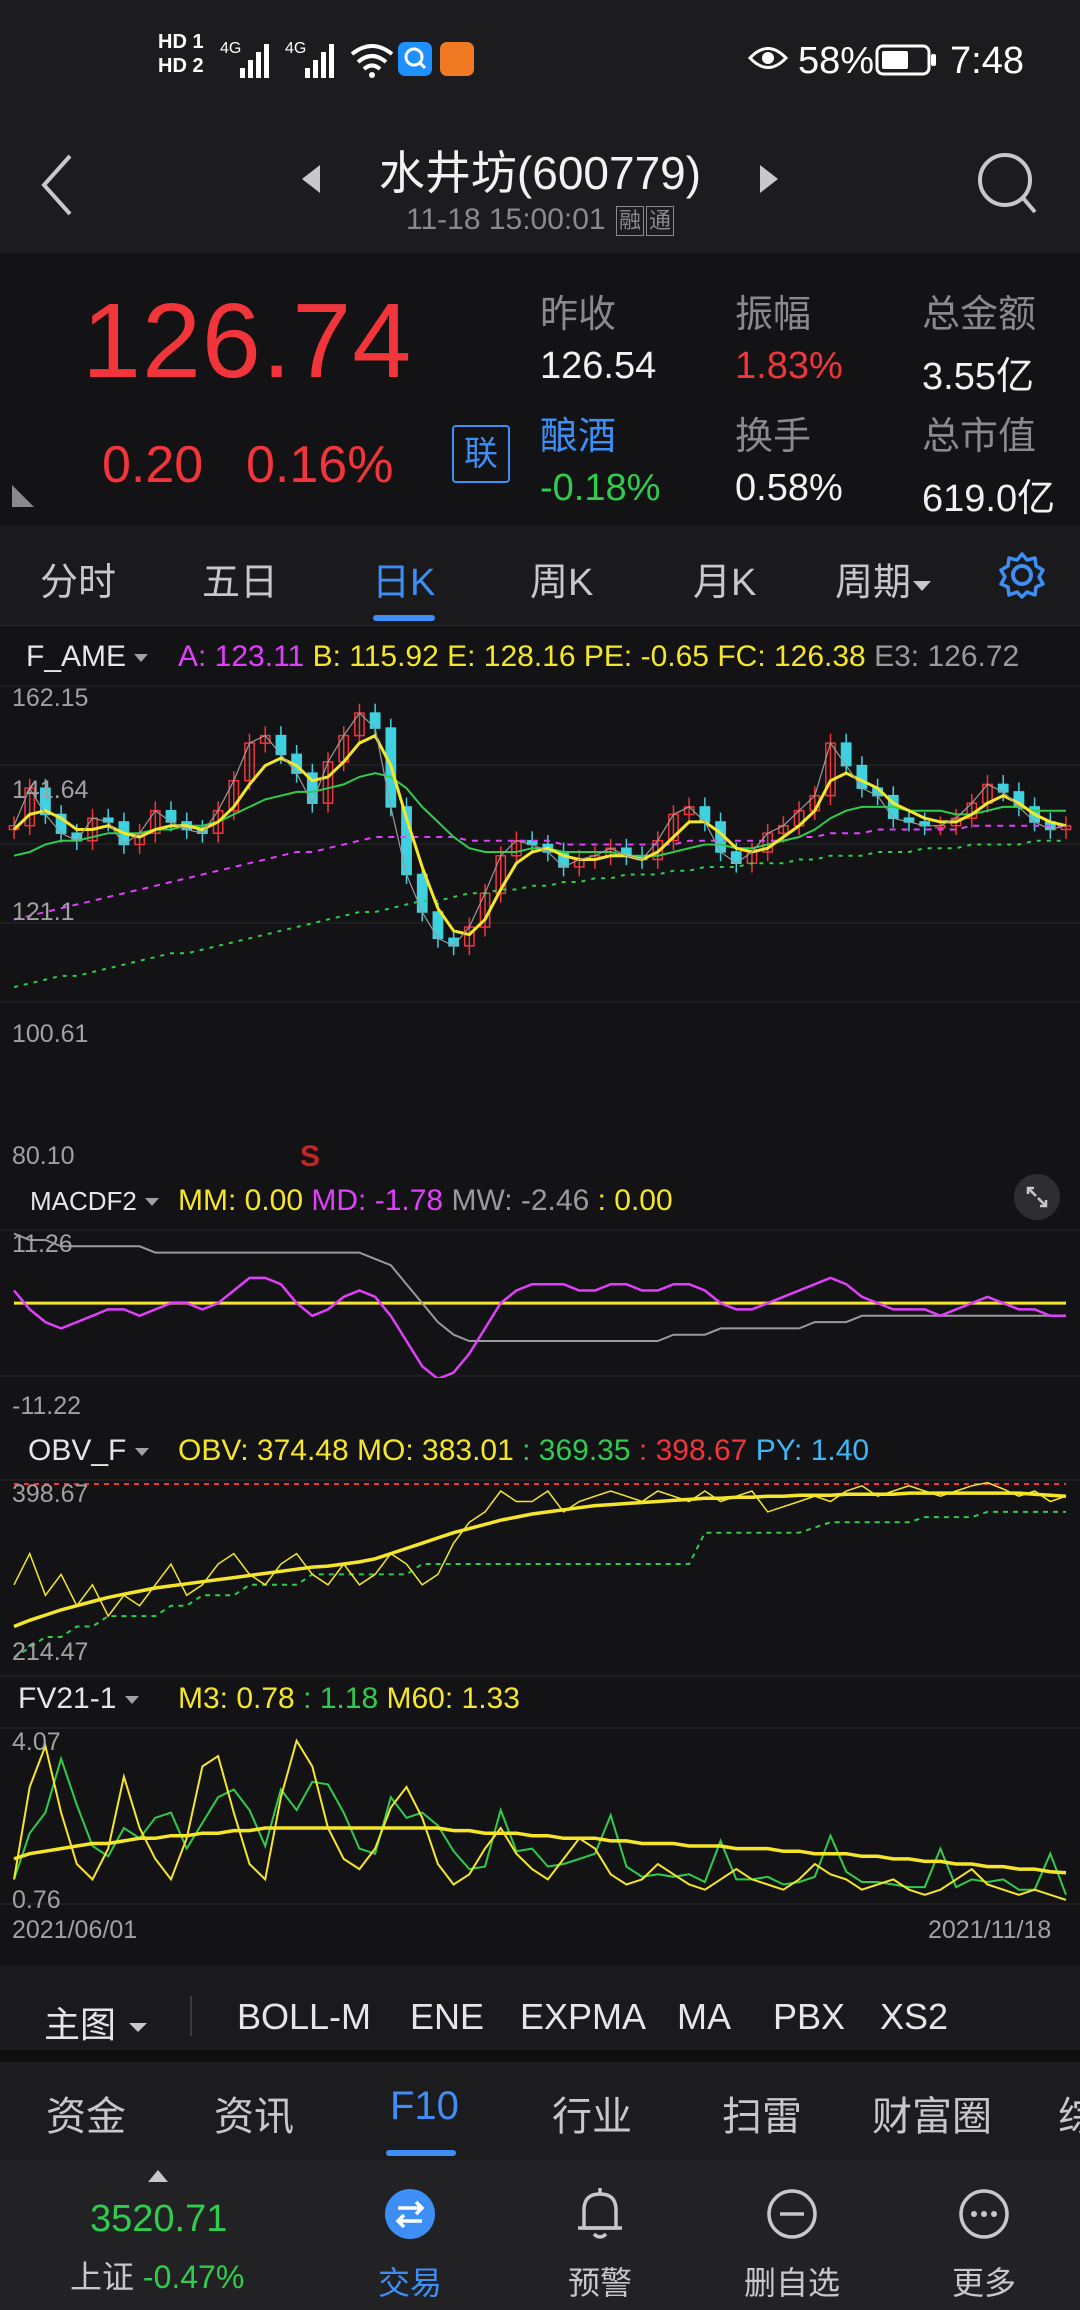 The image size is (1080, 2310). What do you see at coordinates (540, 1303) in the screenshot?
I see `macd-chart` at bounding box center [540, 1303].